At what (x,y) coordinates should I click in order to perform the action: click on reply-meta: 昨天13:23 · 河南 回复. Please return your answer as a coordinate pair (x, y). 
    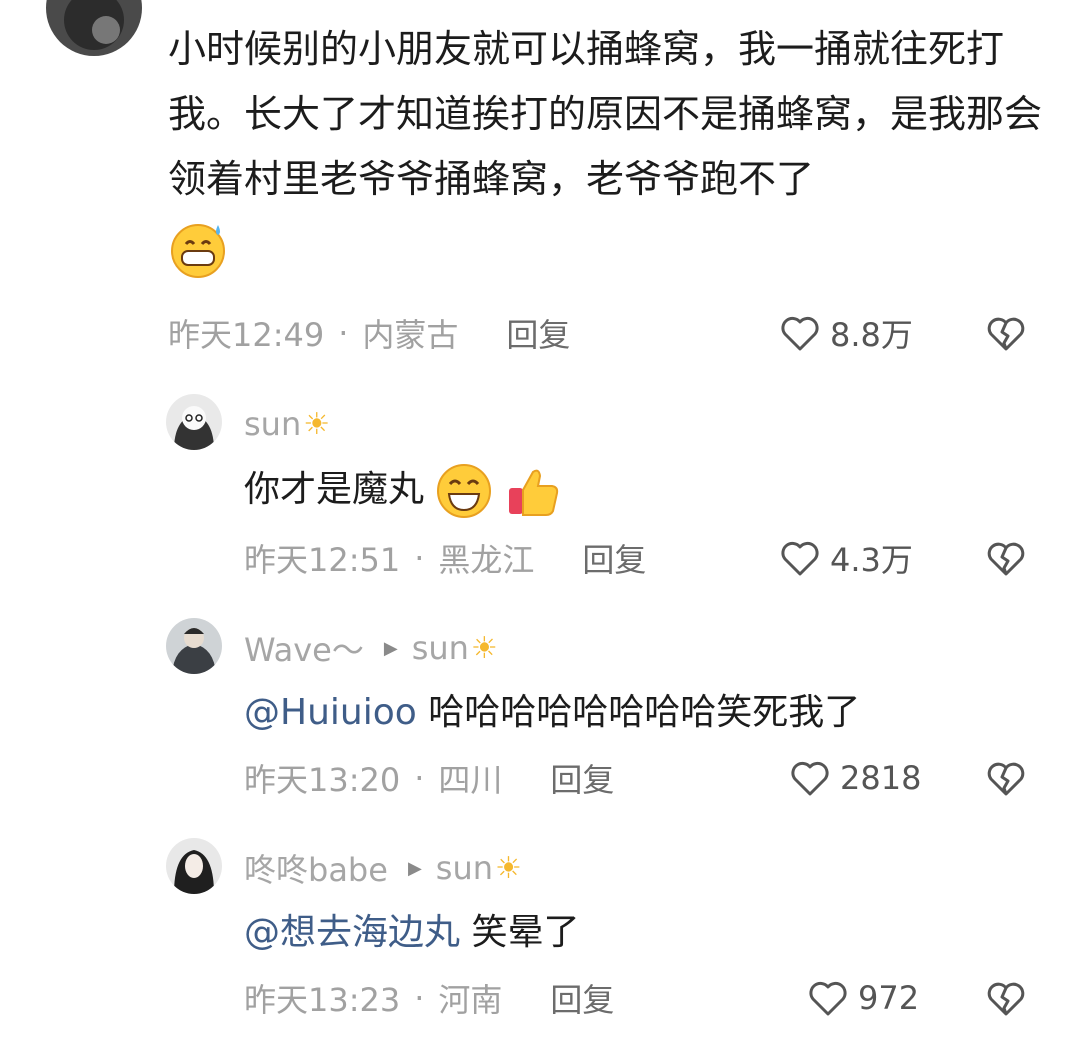
    Looking at the image, I should click on (429, 998).